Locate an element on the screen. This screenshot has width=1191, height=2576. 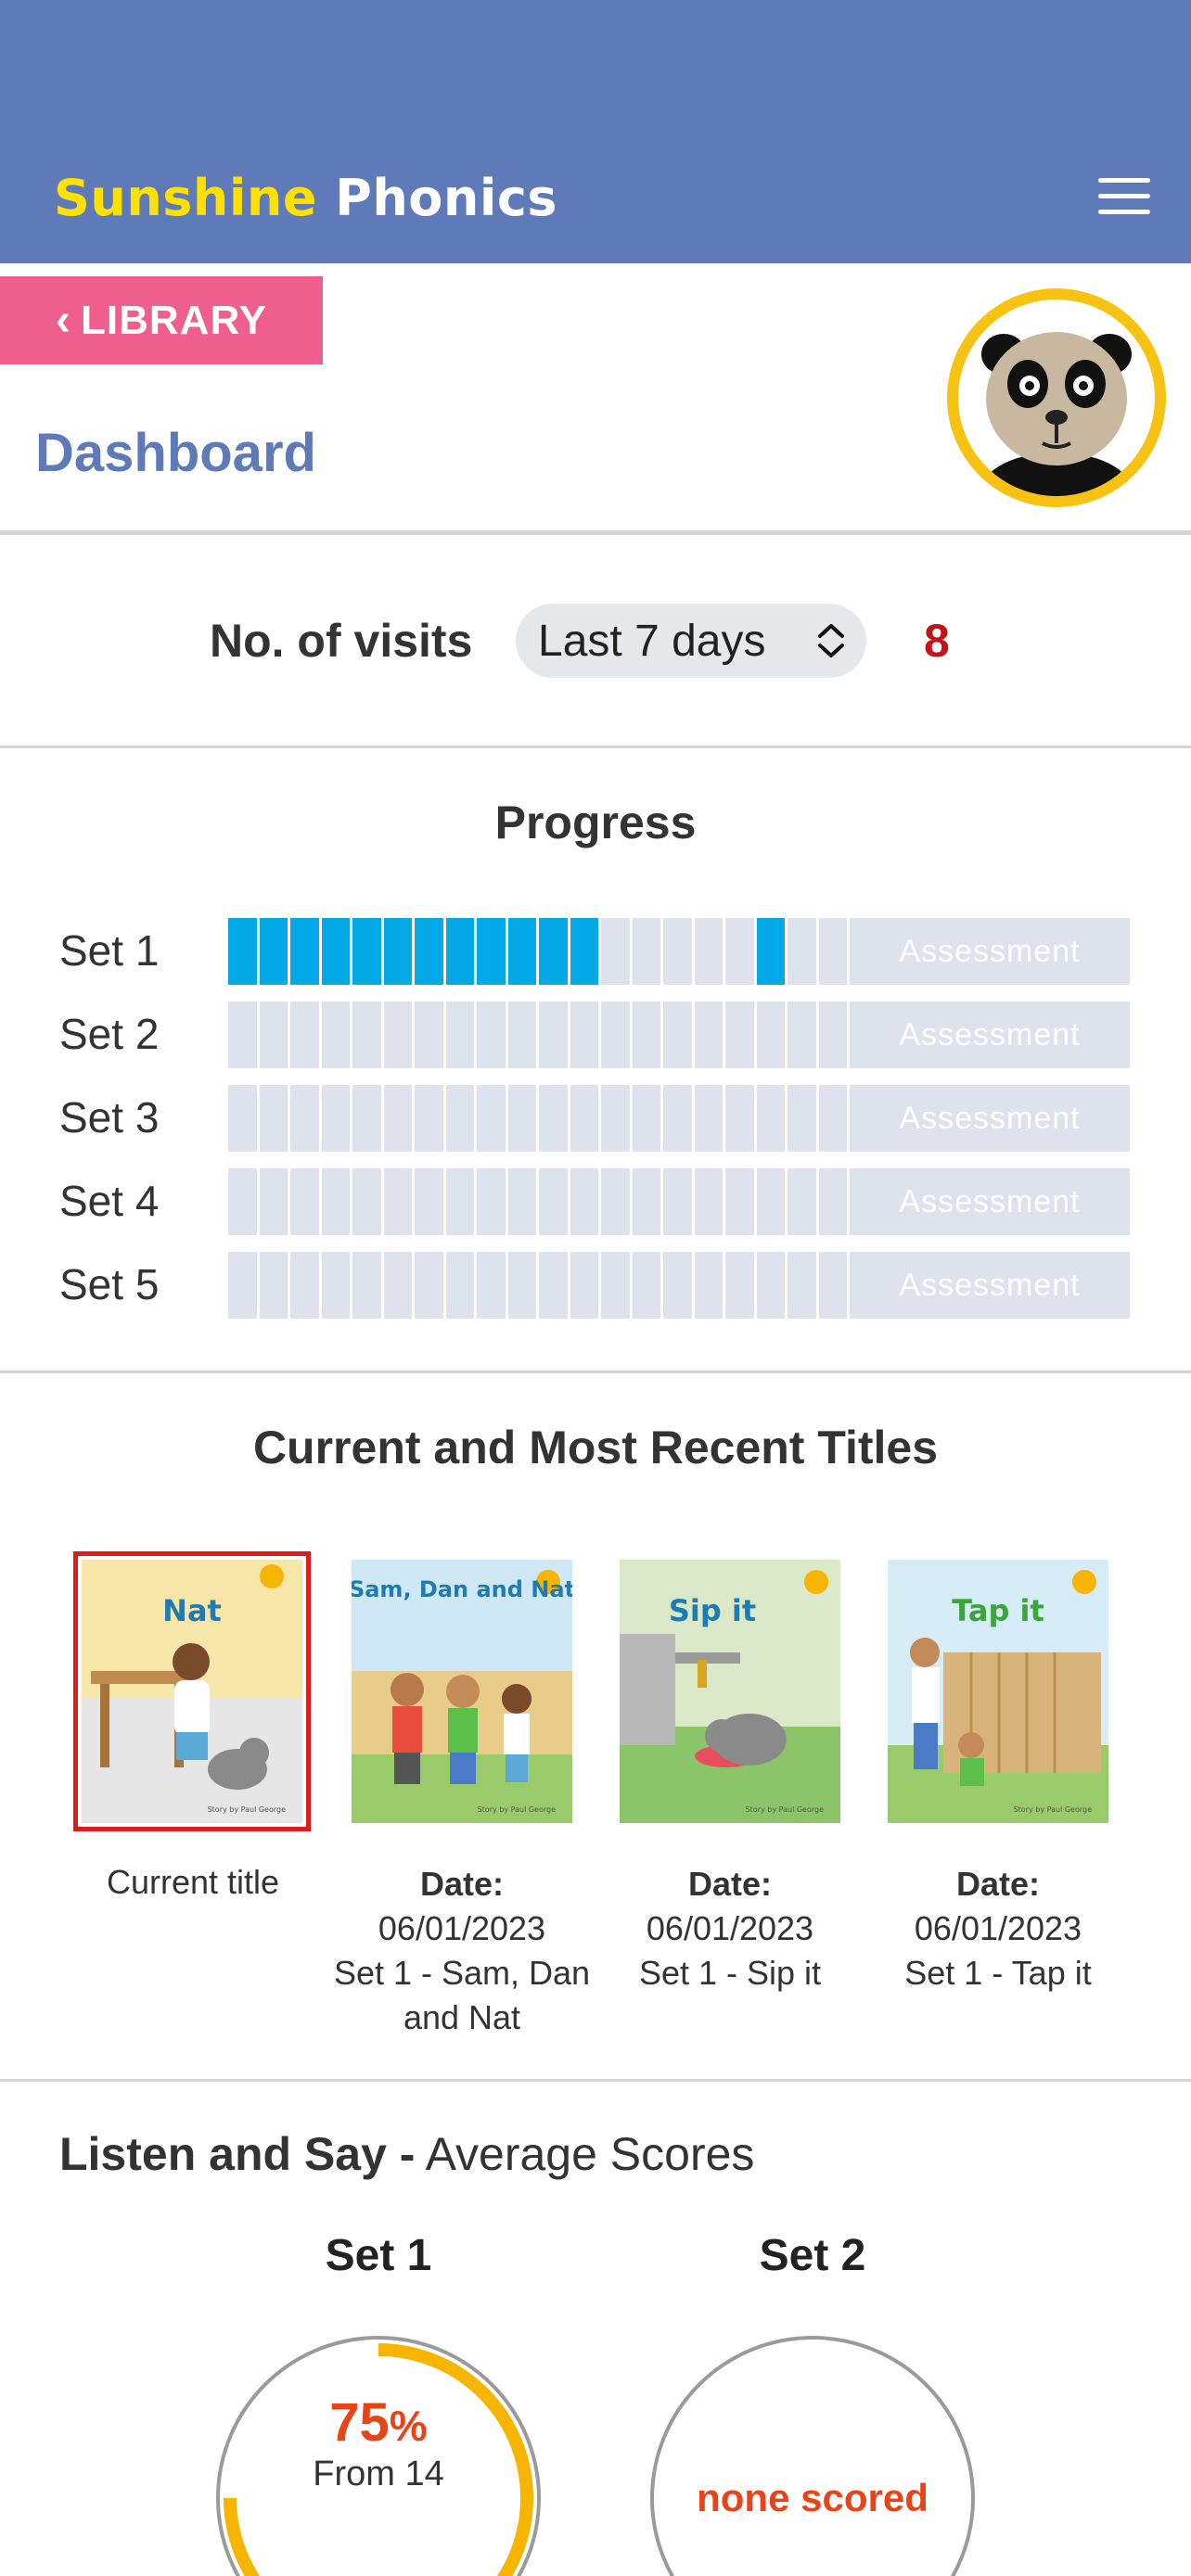
score-value: 75 is located at coordinates (360, 2422).